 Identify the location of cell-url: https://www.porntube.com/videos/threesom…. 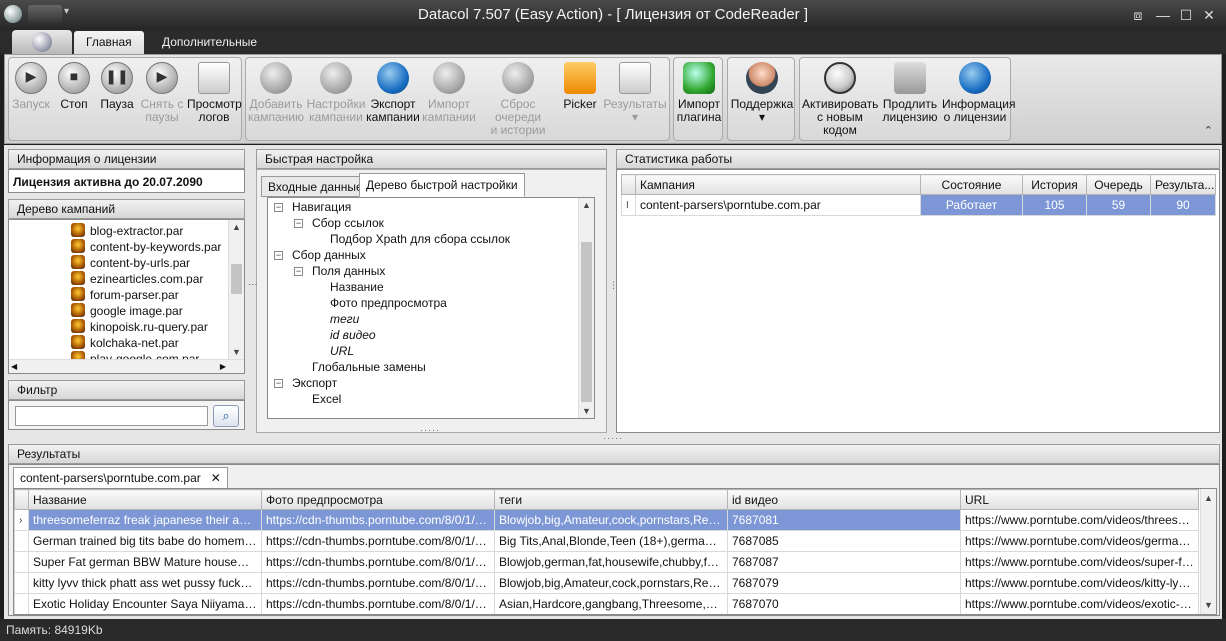
(1079, 520).